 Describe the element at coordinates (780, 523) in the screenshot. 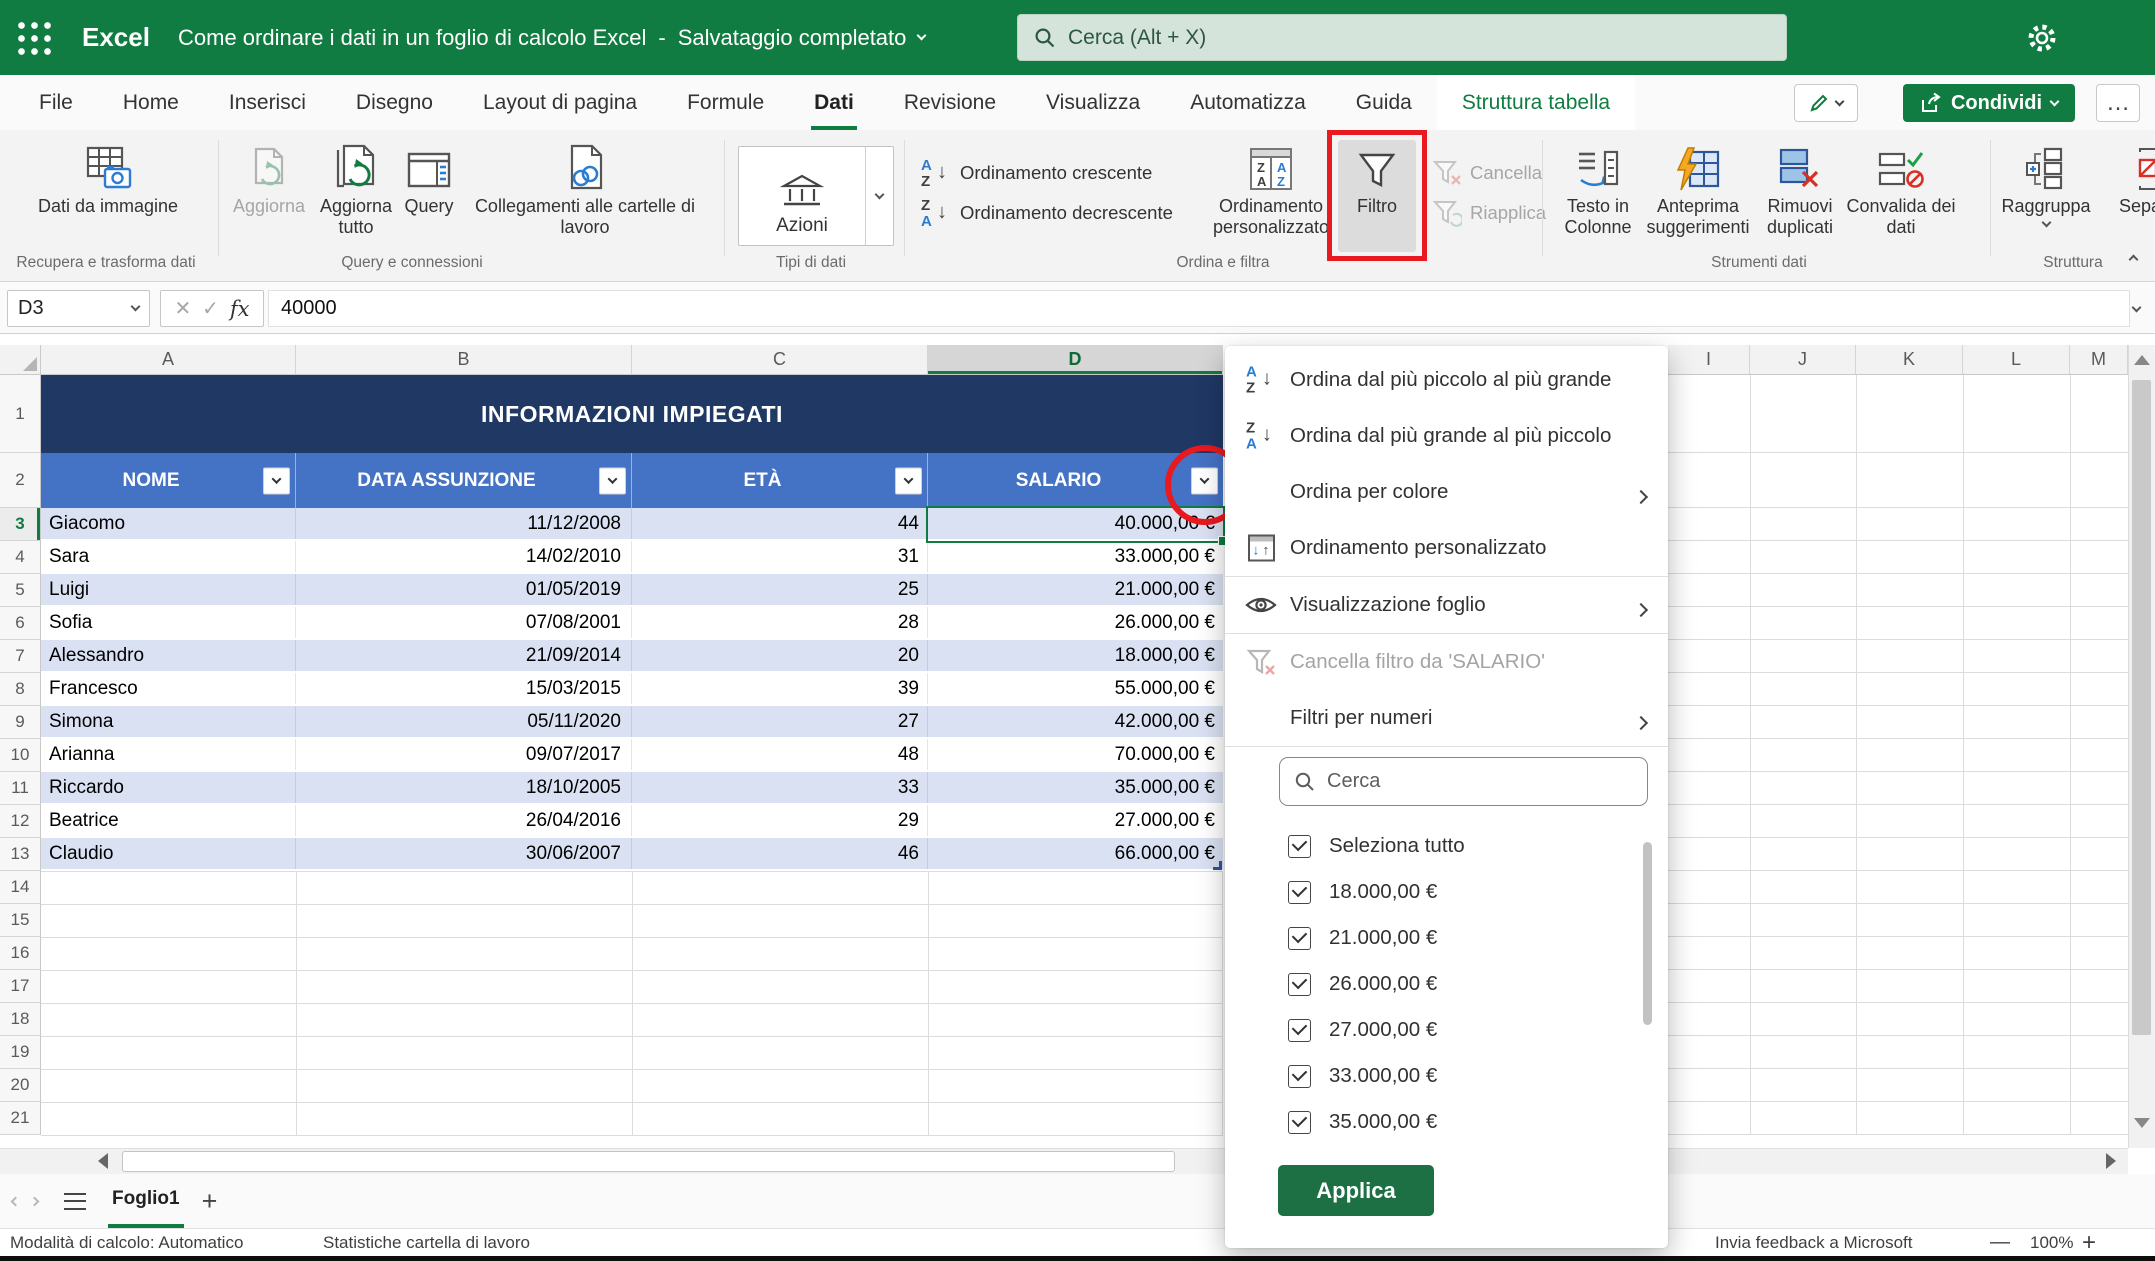

I see `cell-eta: 44` at that location.